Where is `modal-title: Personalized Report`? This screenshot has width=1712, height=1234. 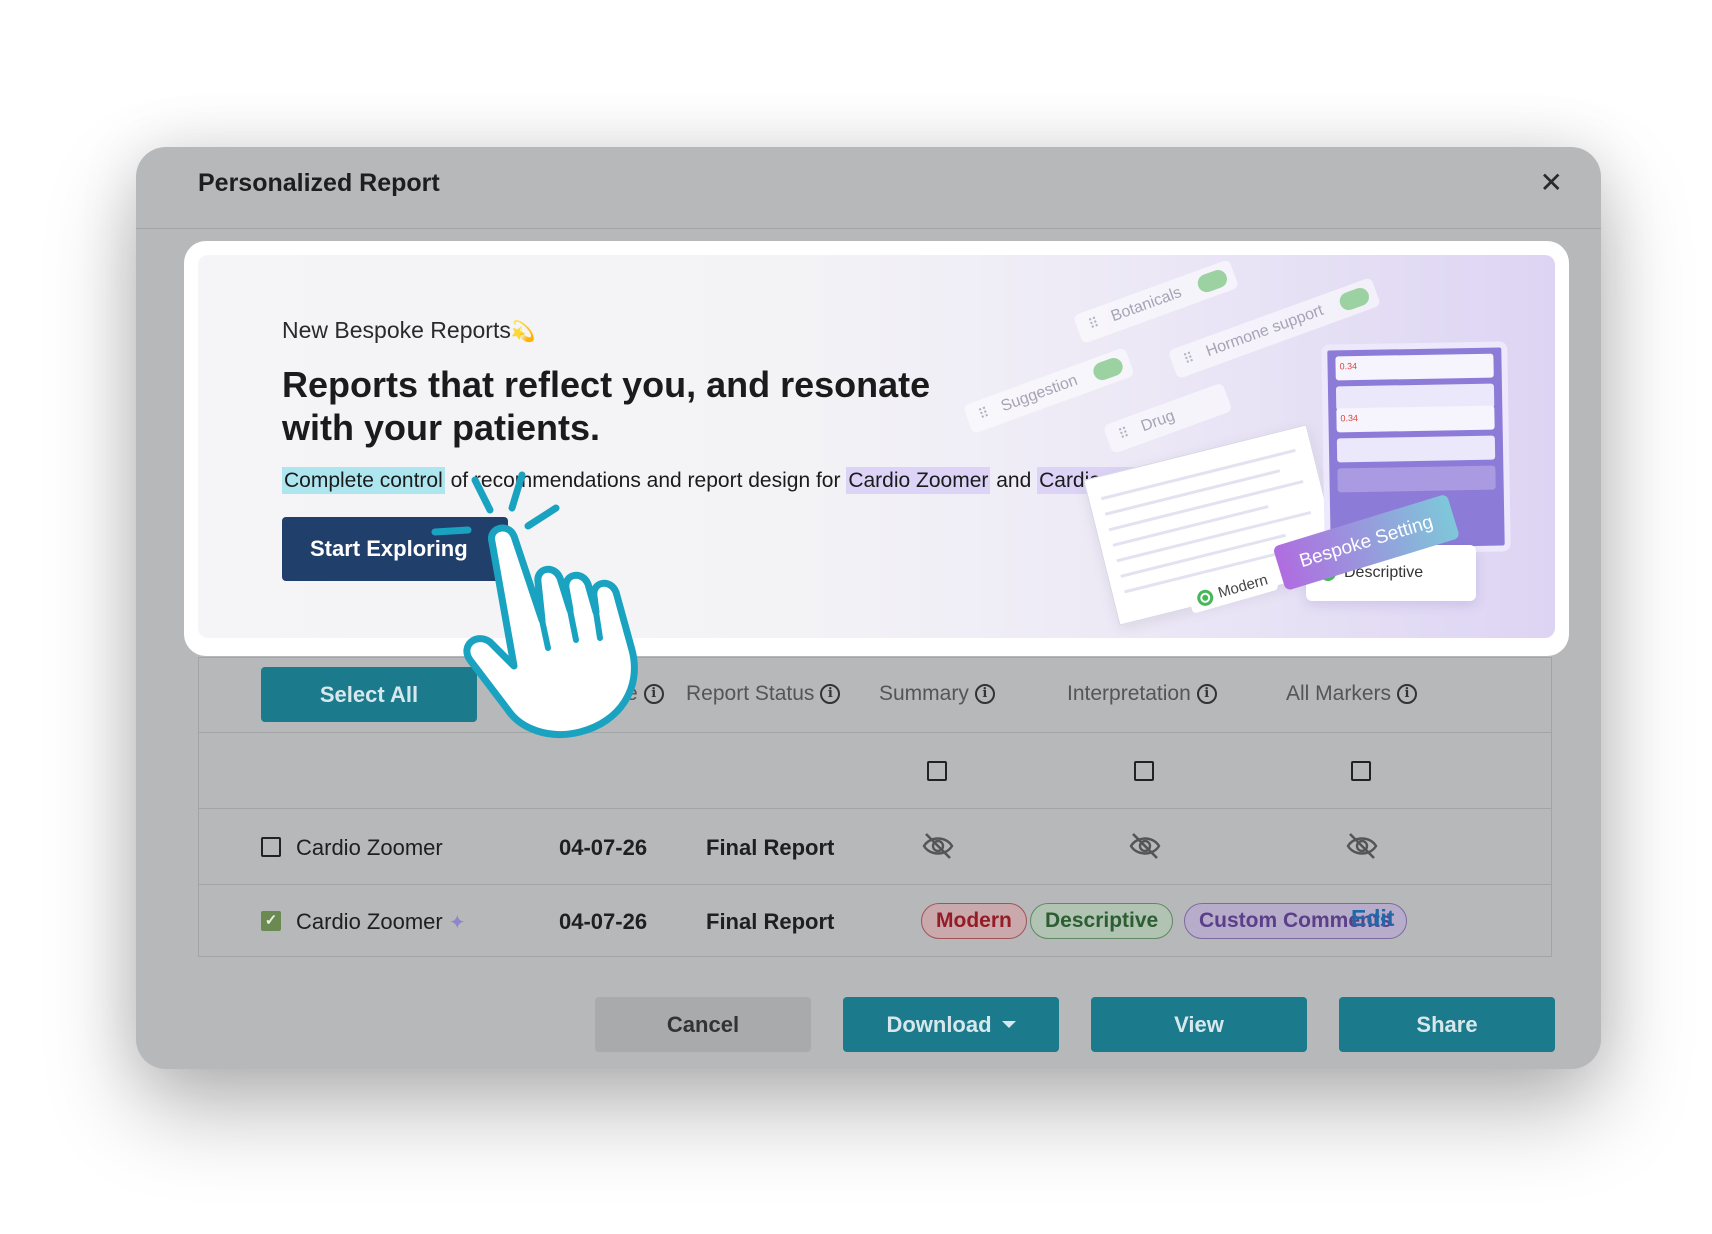
modal-title: Personalized Report is located at coordinates (319, 183).